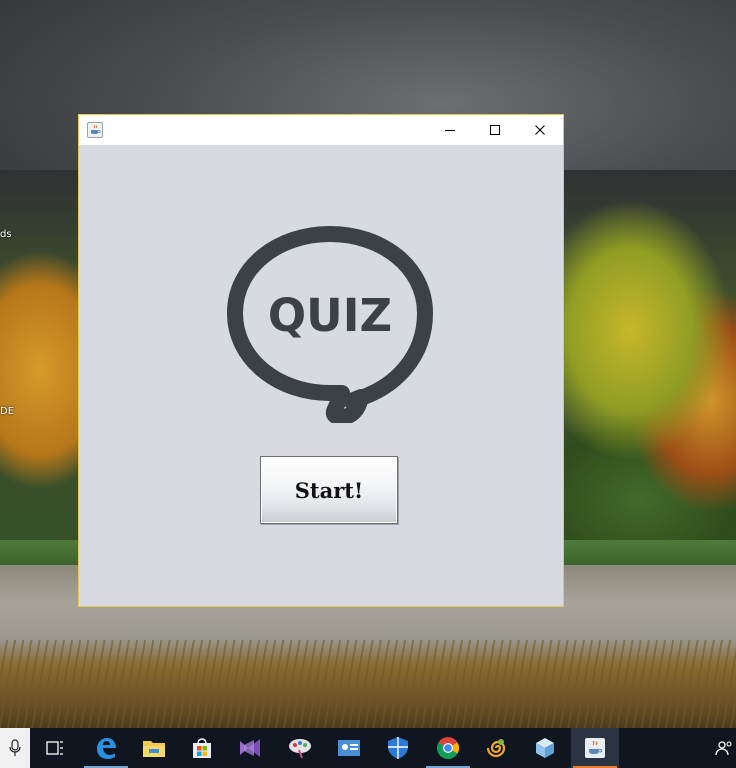 This screenshot has height=768, width=736. What do you see at coordinates (321, 130) in the screenshot?
I see `window-titlebar` at bounding box center [321, 130].